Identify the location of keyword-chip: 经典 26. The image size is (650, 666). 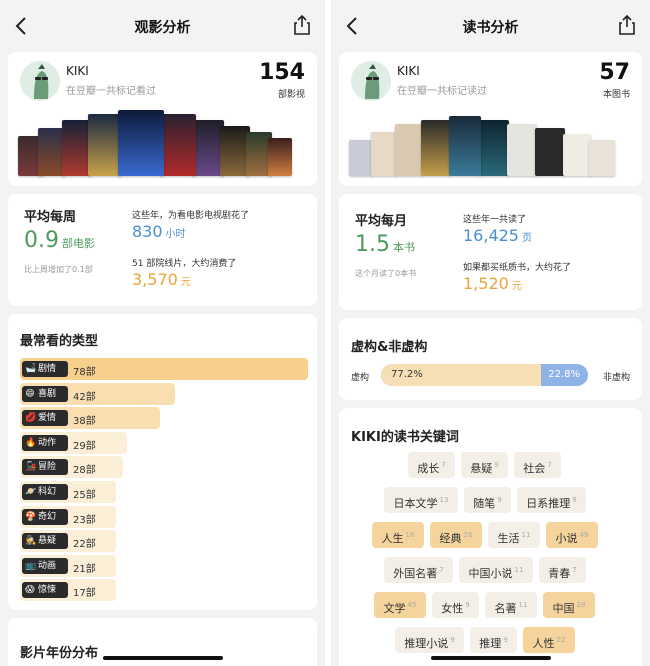
(456, 535).